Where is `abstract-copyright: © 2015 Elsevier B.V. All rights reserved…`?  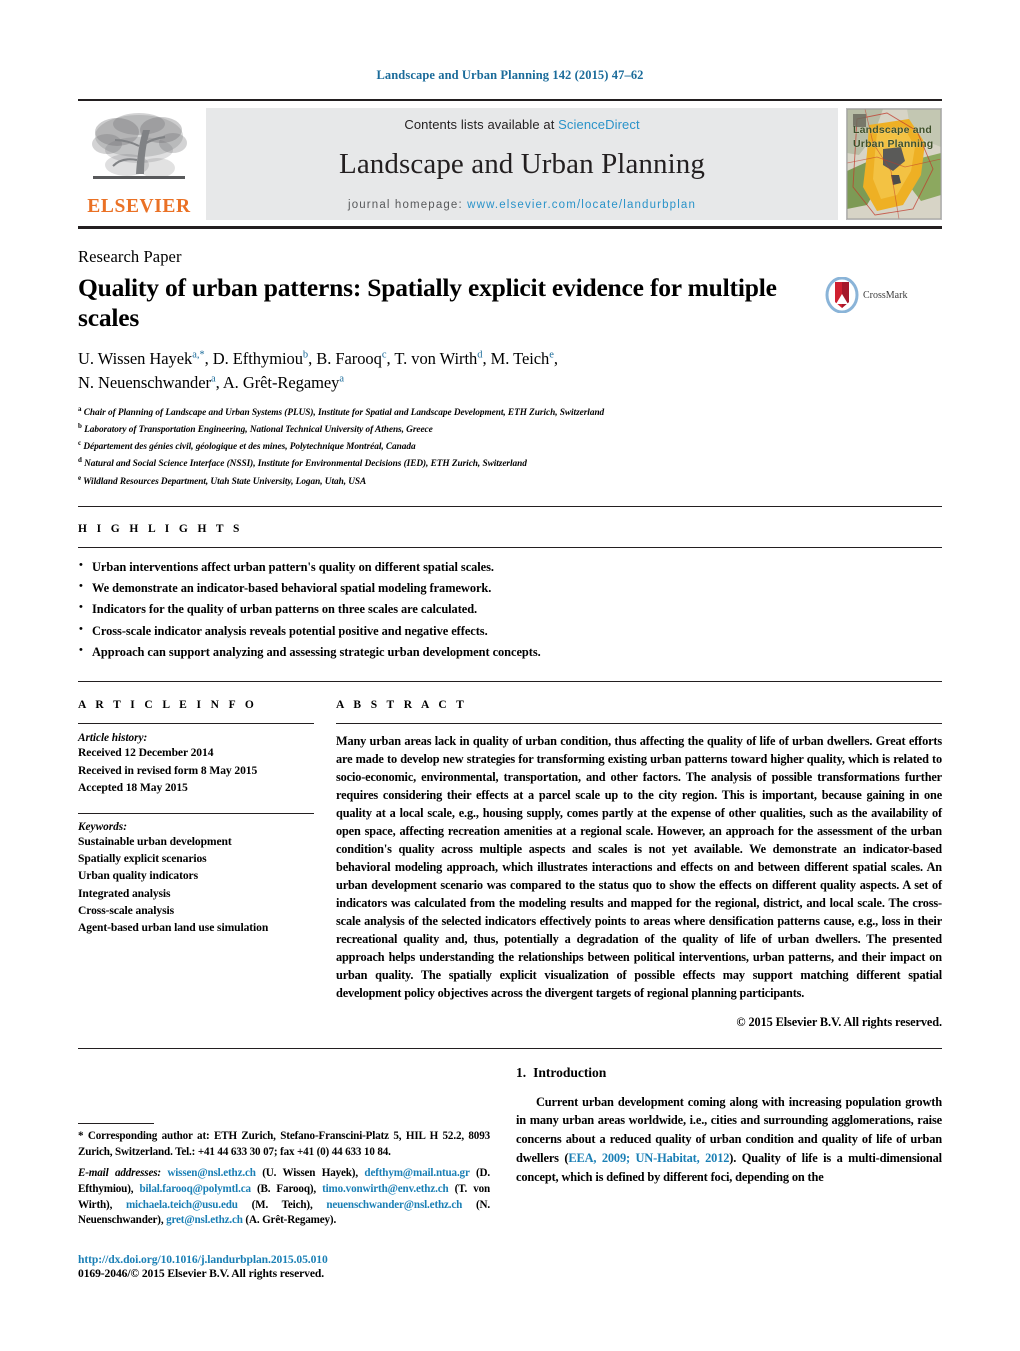 abstract-copyright: © 2015 Elsevier B.V. All rights reserved… is located at coordinates (839, 1021).